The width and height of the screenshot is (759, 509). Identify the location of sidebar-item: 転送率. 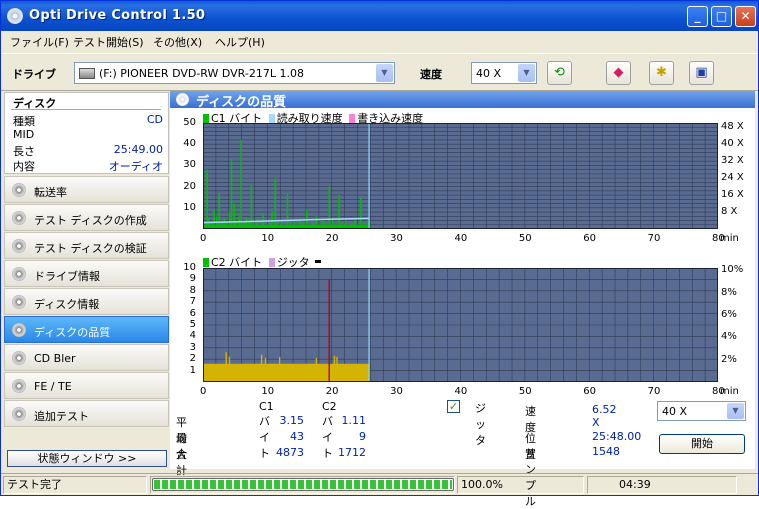
(86, 189).